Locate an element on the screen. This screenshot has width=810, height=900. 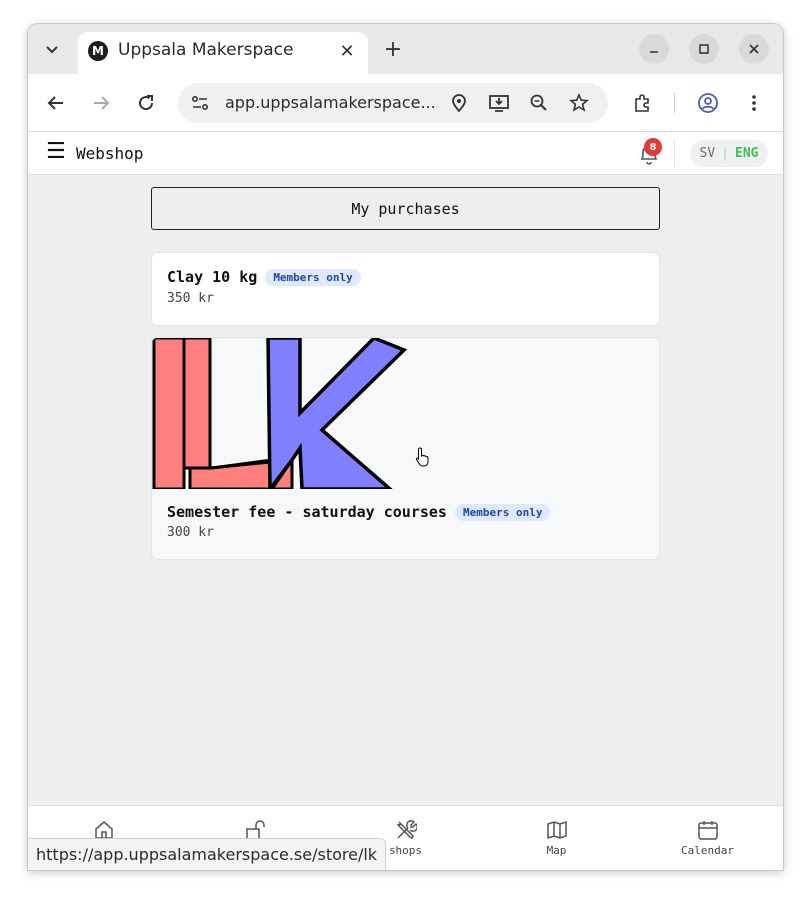
install-app-icon is located at coordinates (499, 103).